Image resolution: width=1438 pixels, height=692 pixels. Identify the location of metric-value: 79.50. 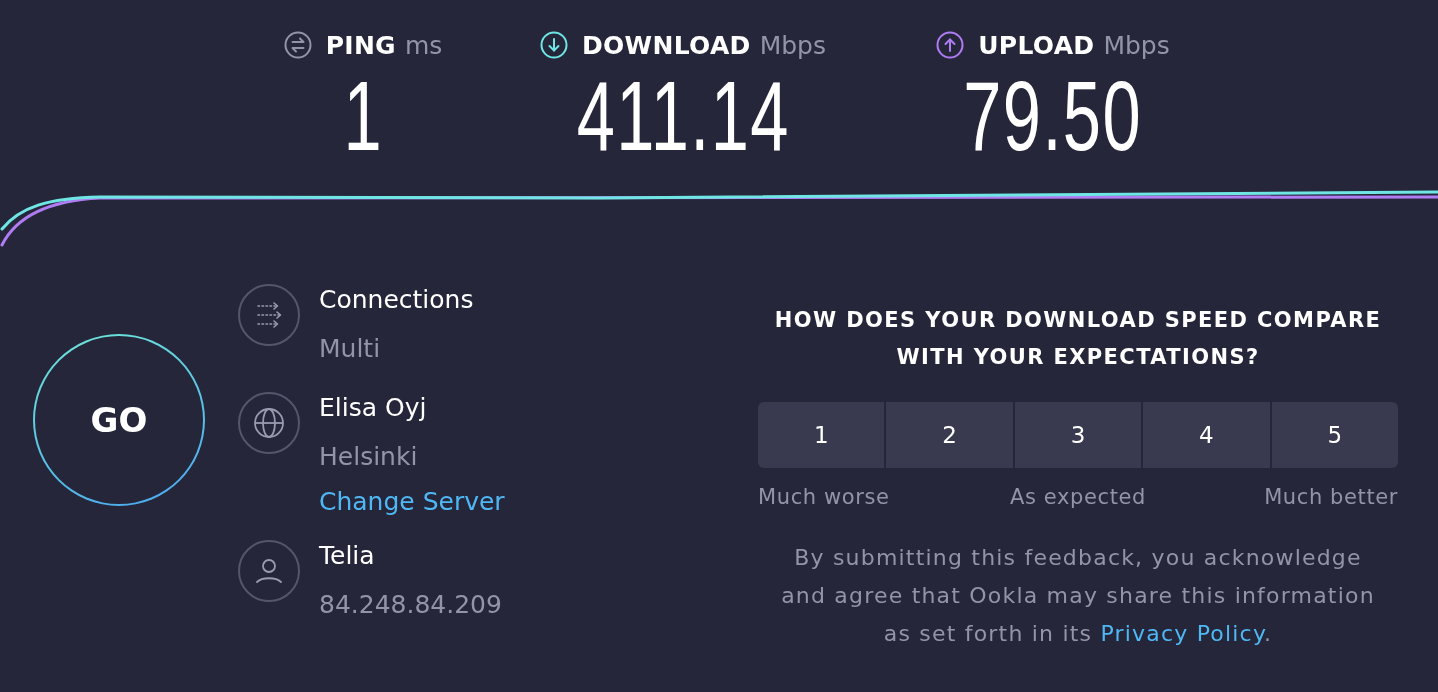
(1053, 116).